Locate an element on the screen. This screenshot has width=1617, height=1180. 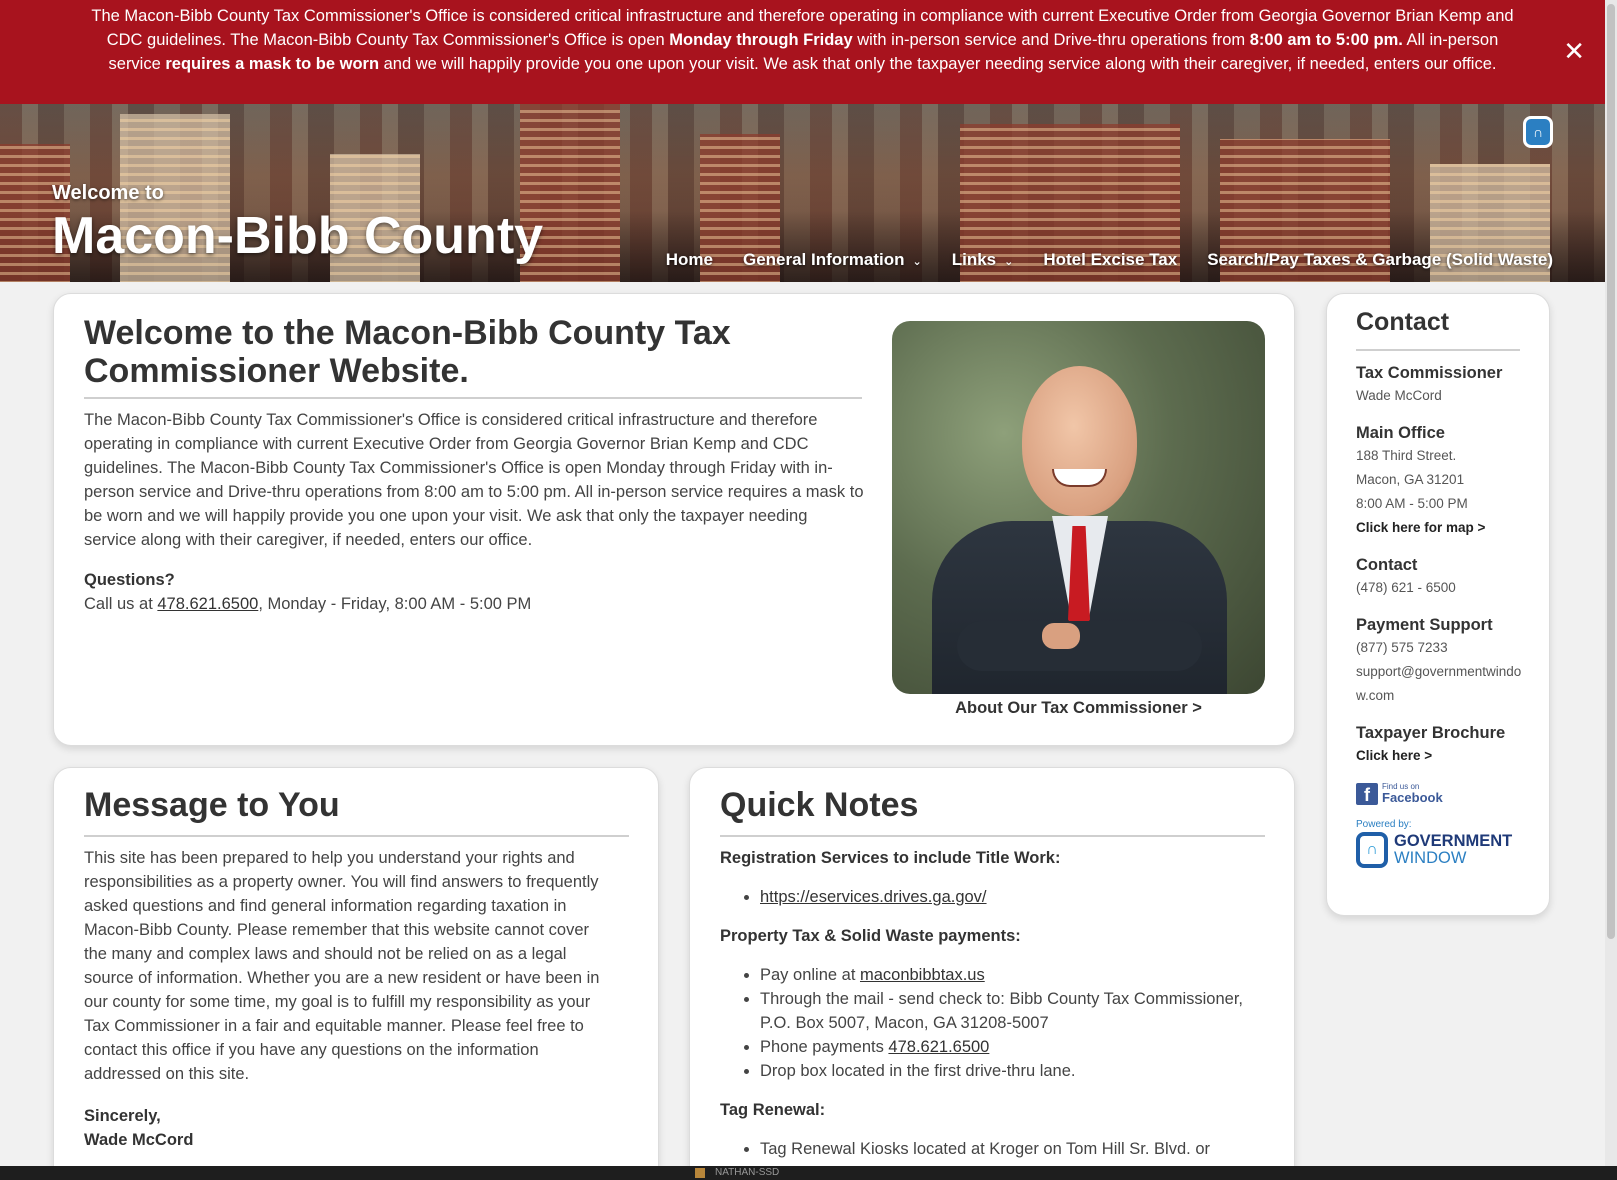
tax-commissioner-photo is located at coordinates (1078, 507).